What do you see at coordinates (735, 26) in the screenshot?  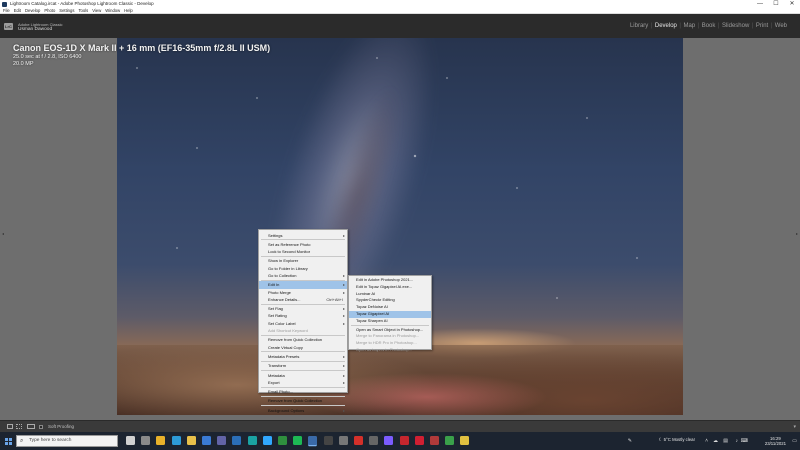 I see `module-slideshow: Slideshow` at bounding box center [735, 26].